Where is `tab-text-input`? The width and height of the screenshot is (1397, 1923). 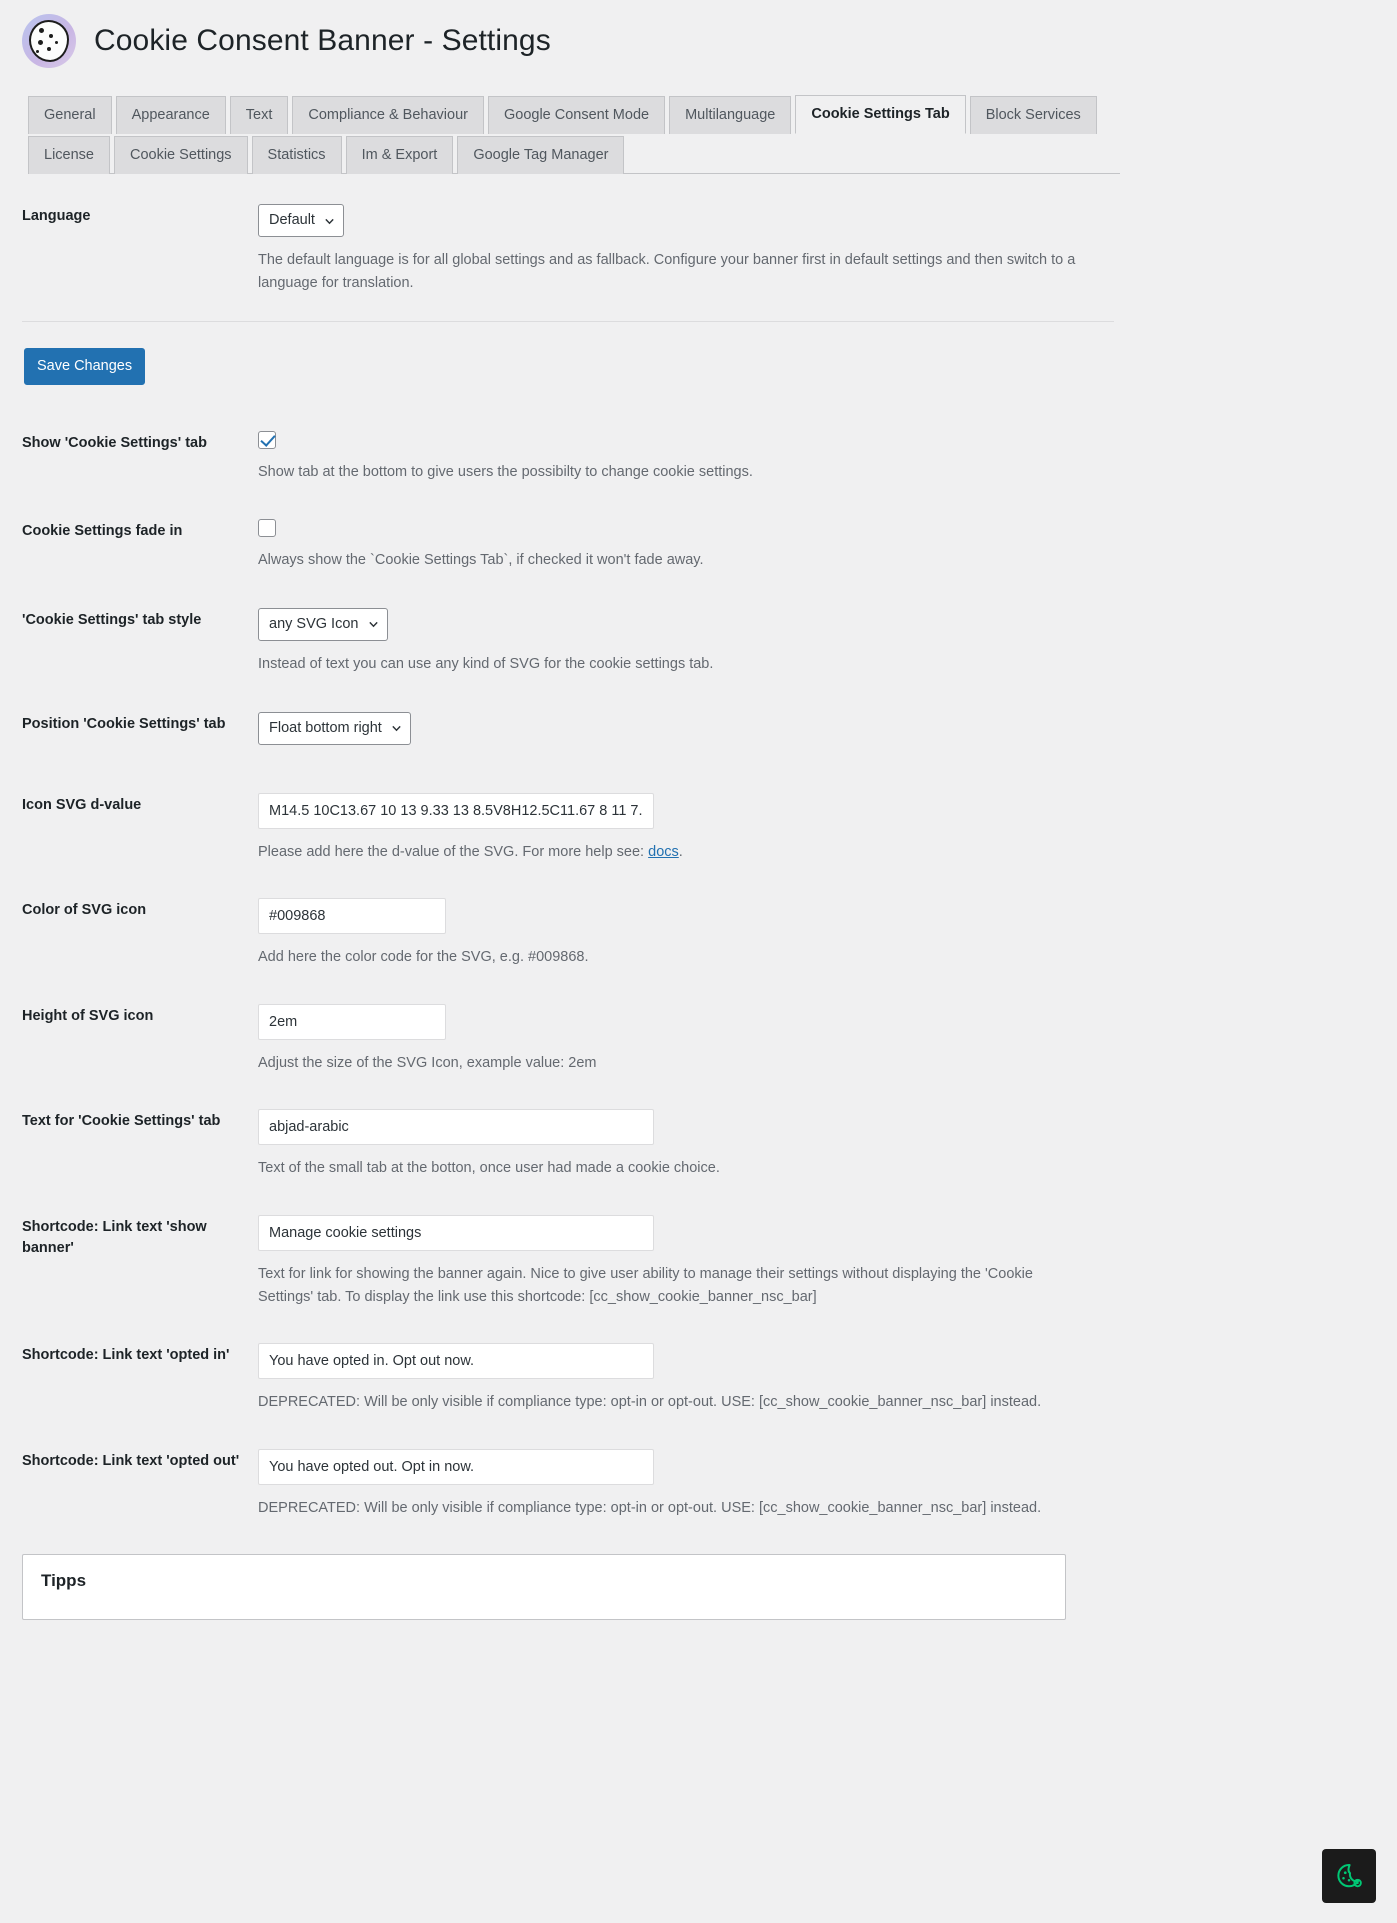
tab-text-input is located at coordinates (456, 1127).